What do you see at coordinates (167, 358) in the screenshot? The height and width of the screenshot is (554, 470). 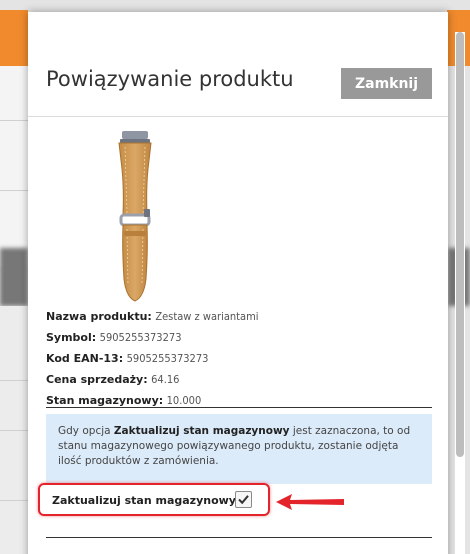 I see `product-ean-value: 5905255373273` at bounding box center [167, 358].